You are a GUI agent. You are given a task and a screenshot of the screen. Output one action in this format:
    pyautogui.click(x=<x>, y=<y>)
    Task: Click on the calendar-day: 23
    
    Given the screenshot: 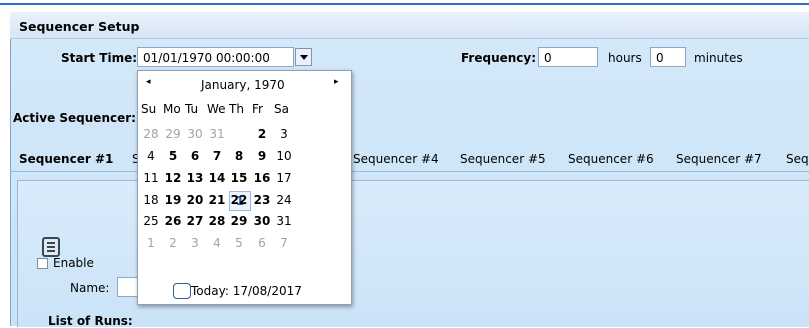 What is the action you would take?
    pyautogui.click(x=262, y=200)
    